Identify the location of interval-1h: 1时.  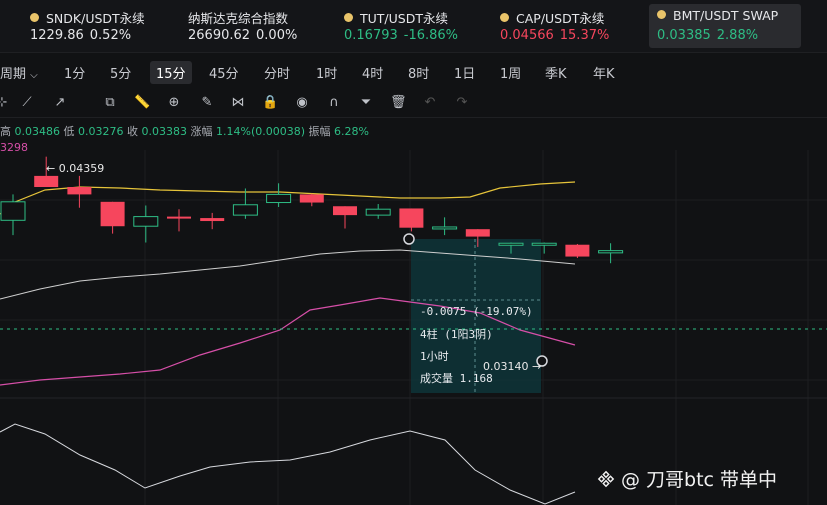
(326, 72).